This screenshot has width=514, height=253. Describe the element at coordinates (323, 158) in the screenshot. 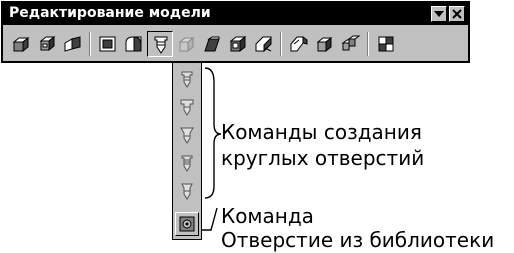

I see `round-holes-annotation-line2: круглых отверстий` at that location.